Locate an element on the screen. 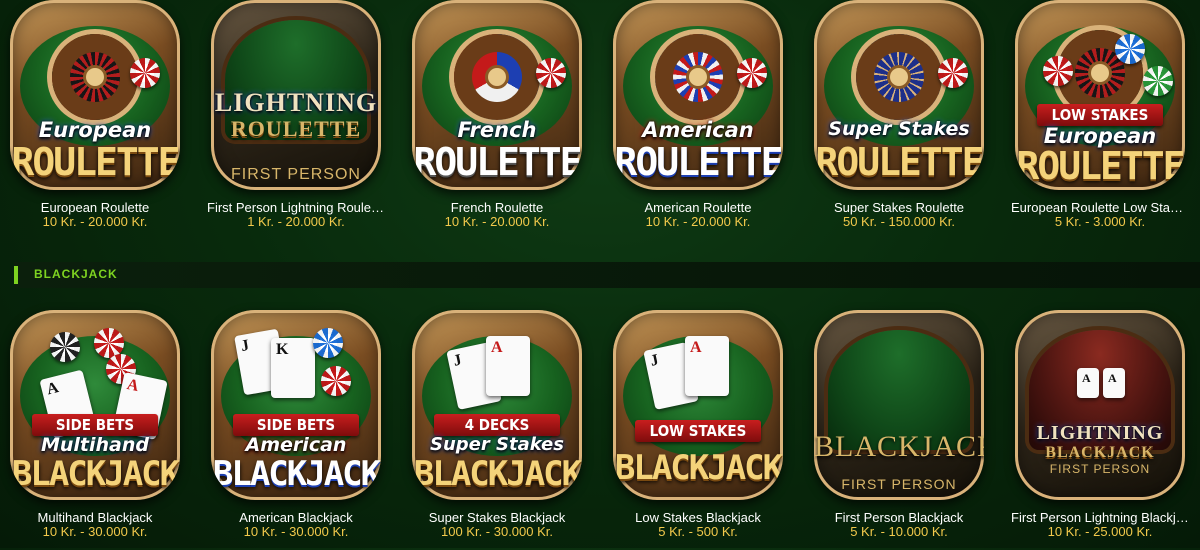 This screenshot has width=1200, height=550. badge-title: European is located at coordinates (95, 130).